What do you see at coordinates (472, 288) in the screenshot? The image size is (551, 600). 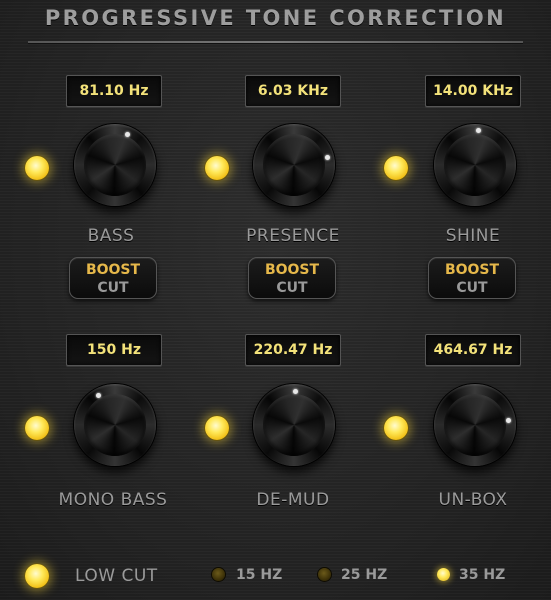 I see `shine-cut-label: CUT` at bounding box center [472, 288].